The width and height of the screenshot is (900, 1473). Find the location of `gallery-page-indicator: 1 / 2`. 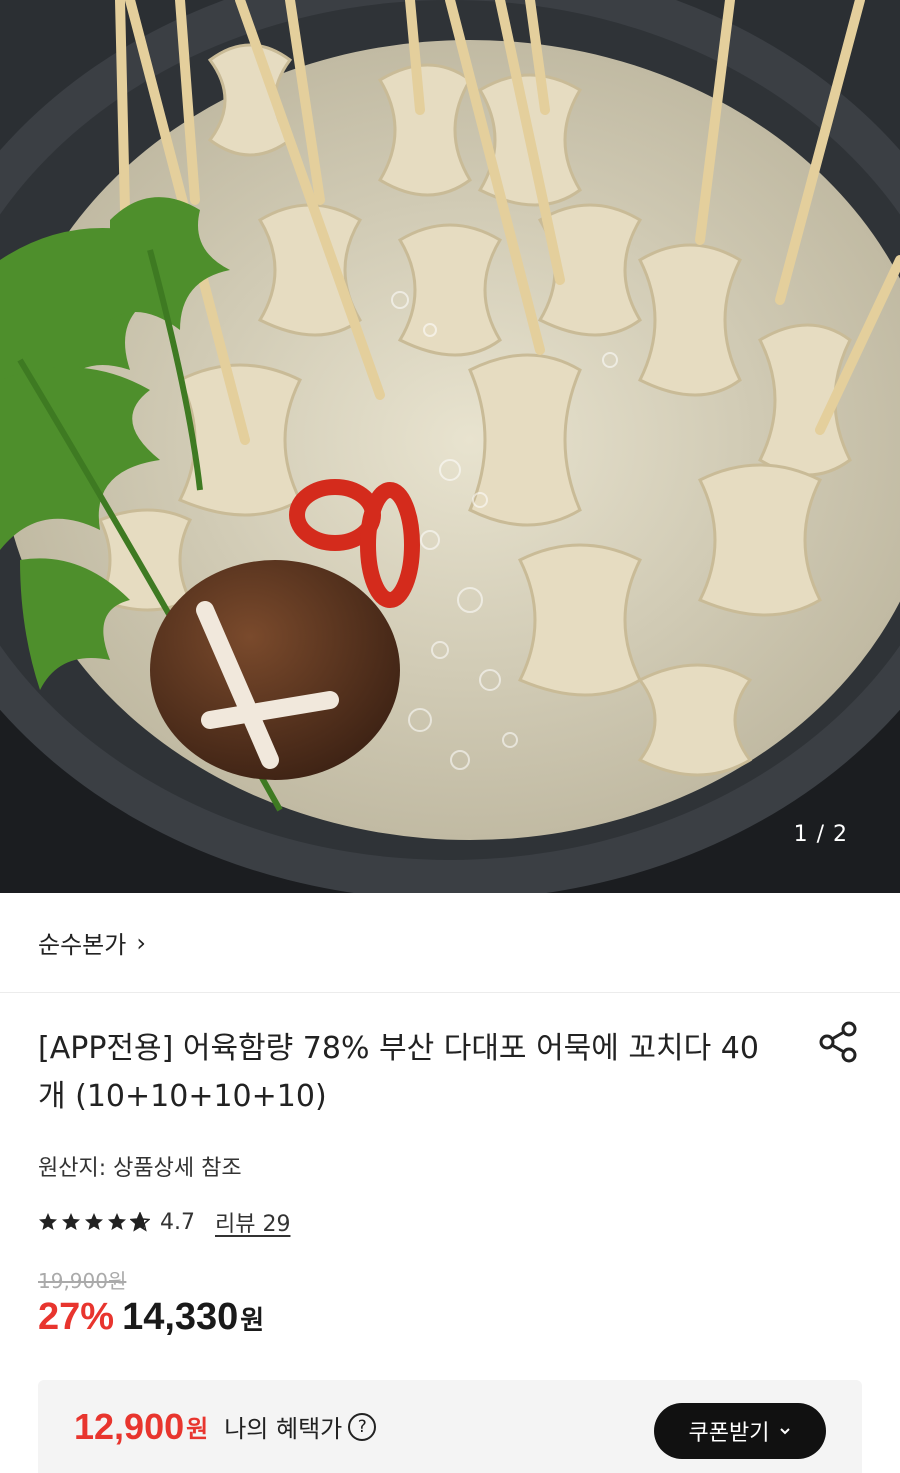

gallery-page-indicator: 1 / 2 is located at coordinates (820, 834).